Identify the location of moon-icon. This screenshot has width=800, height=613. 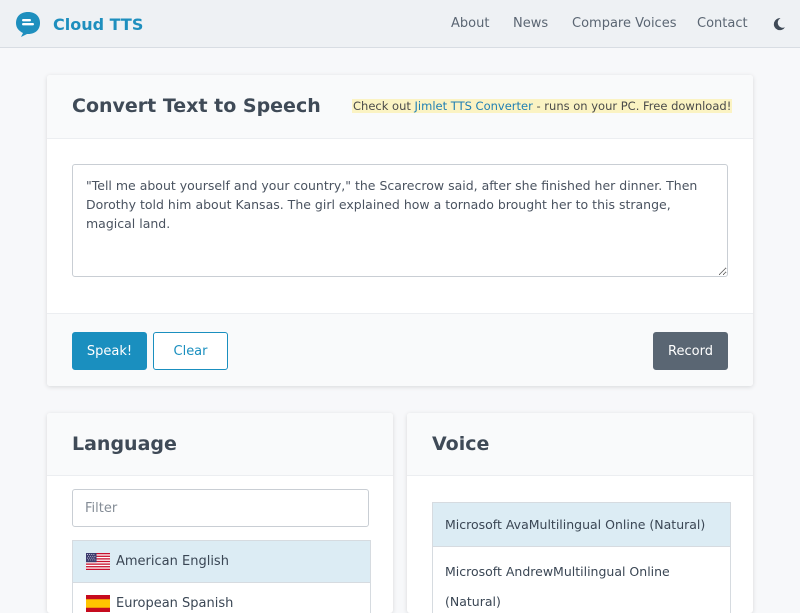
(779, 24).